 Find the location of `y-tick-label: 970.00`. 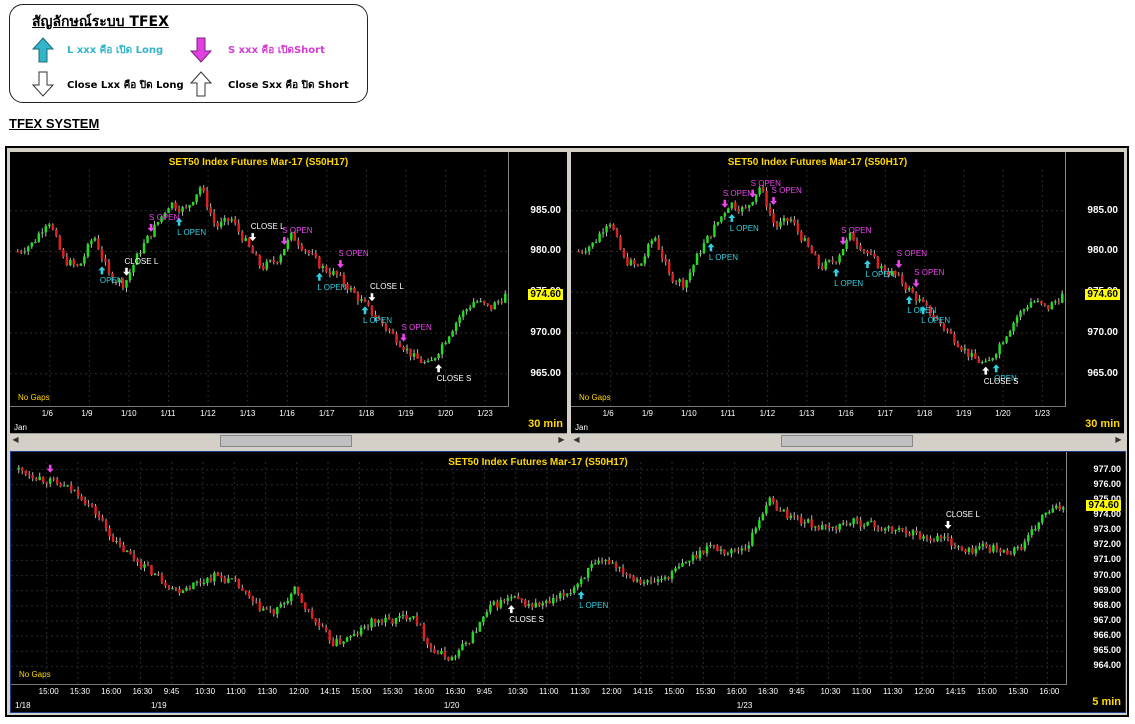

y-tick-label: 970.00 is located at coordinates (545, 332).